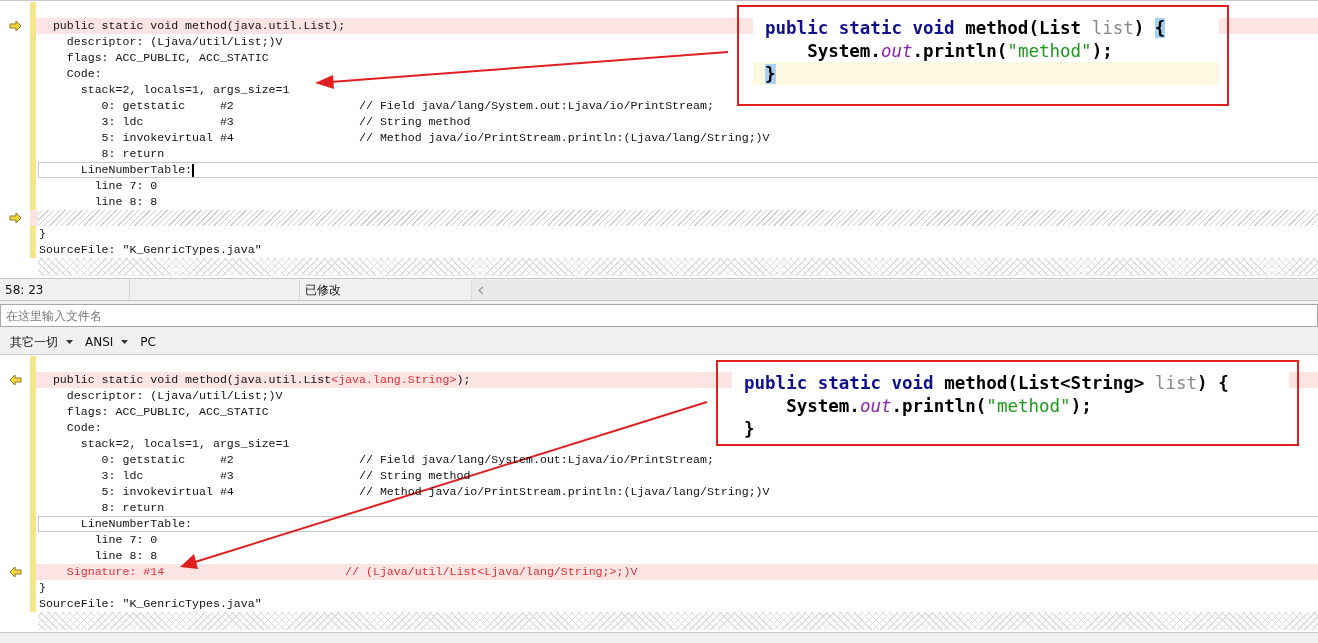 The width and height of the screenshot is (1318, 643). Describe the element at coordinates (107, 342) in the screenshot. I see `toolbar-dropdown: ANSI` at that location.